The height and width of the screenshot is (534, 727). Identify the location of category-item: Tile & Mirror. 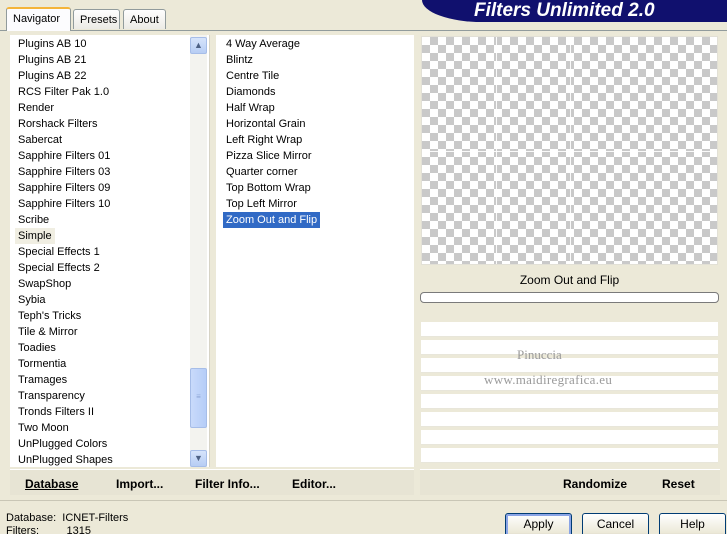
(47, 332).